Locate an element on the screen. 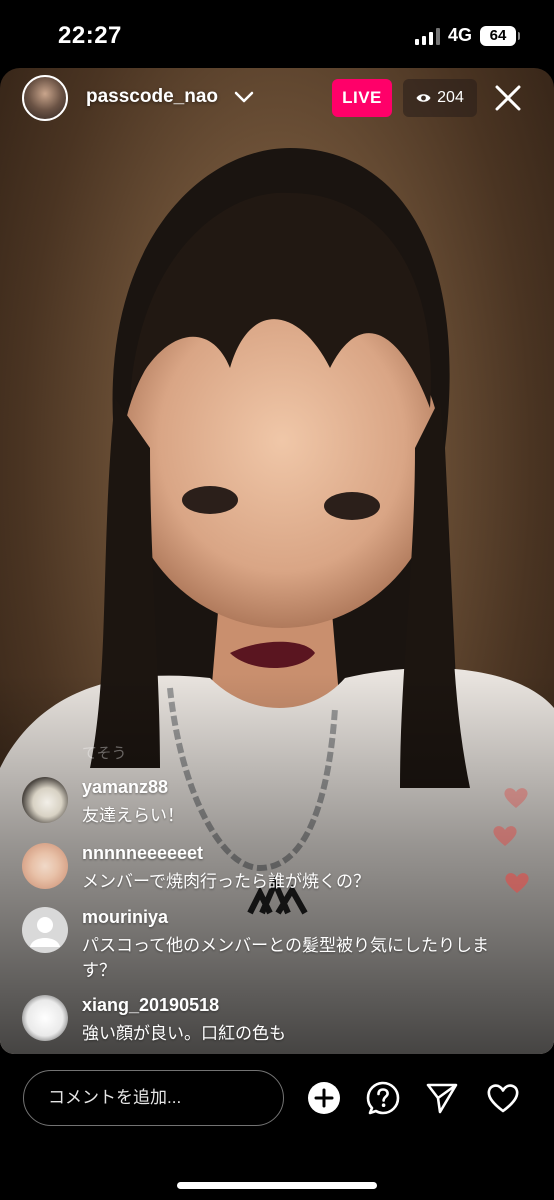 Image resolution: width=554 pixels, height=1200 pixels. commenter-username: nnnnneeeeeet is located at coordinates (142, 853).